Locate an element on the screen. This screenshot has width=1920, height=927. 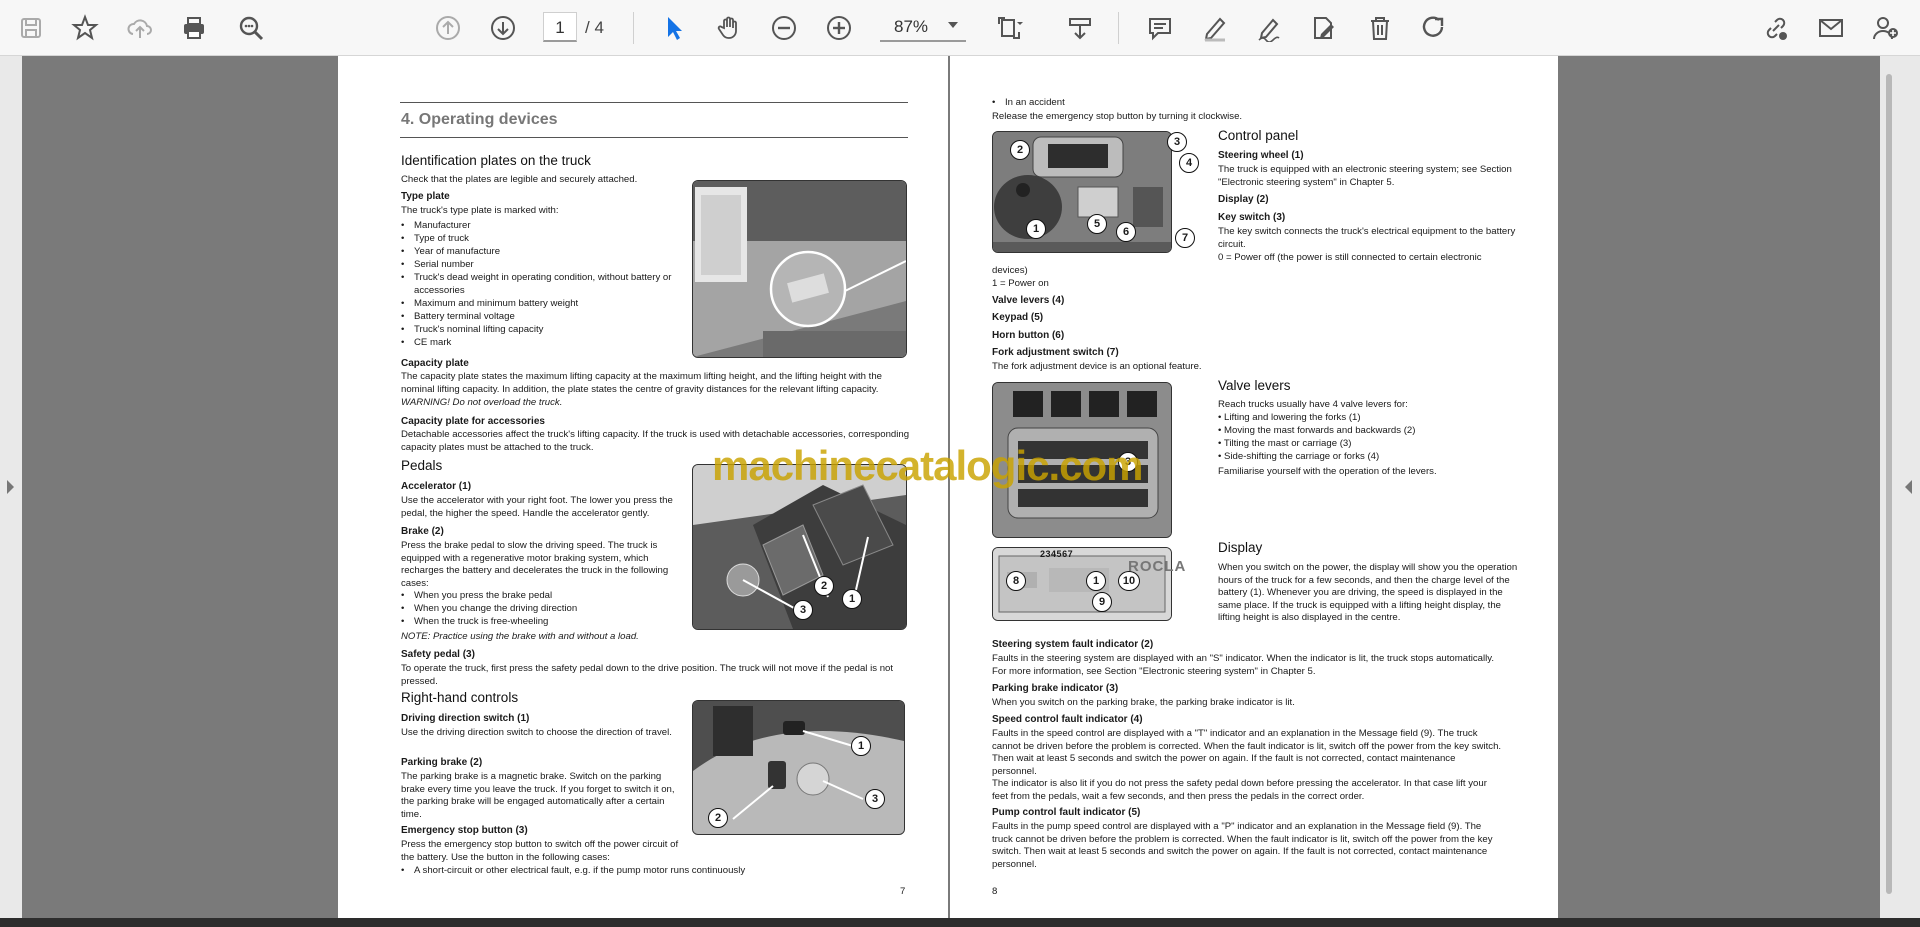
section-heading: Identification plates on the truck is located at coordinates (496, 160).